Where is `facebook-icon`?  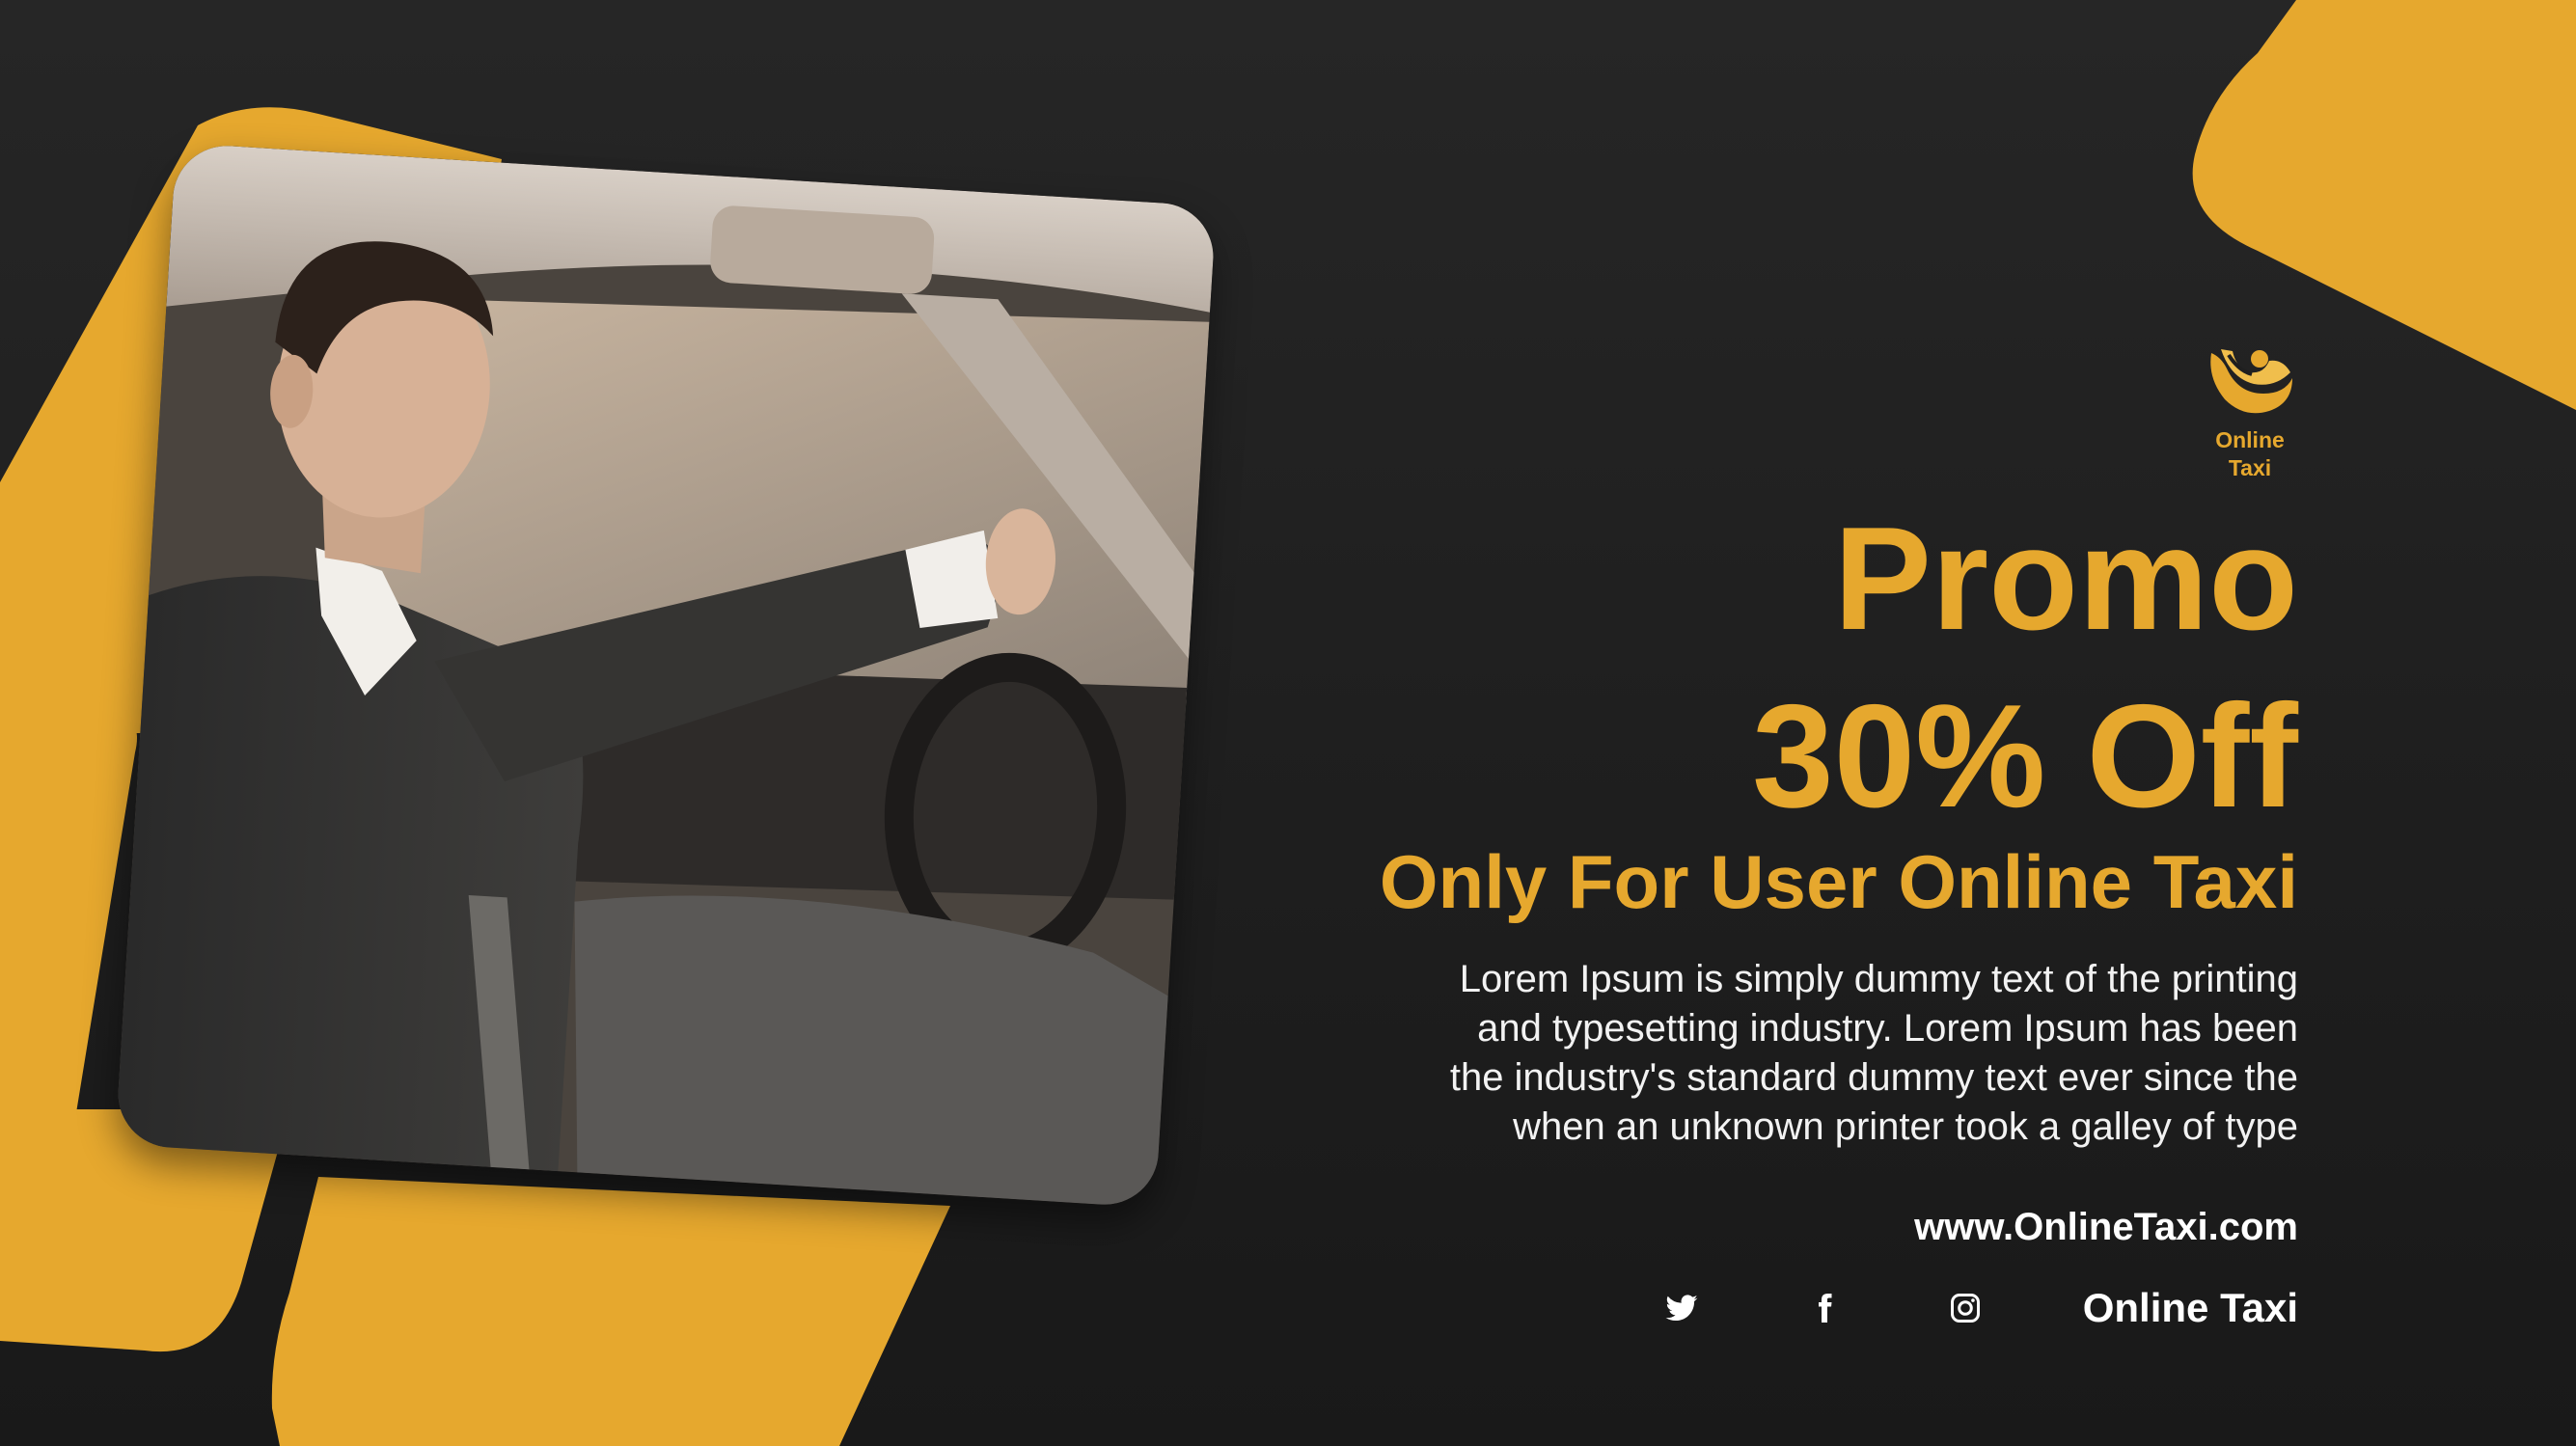 facebook-icon is located at coordinates (1824, 1308).